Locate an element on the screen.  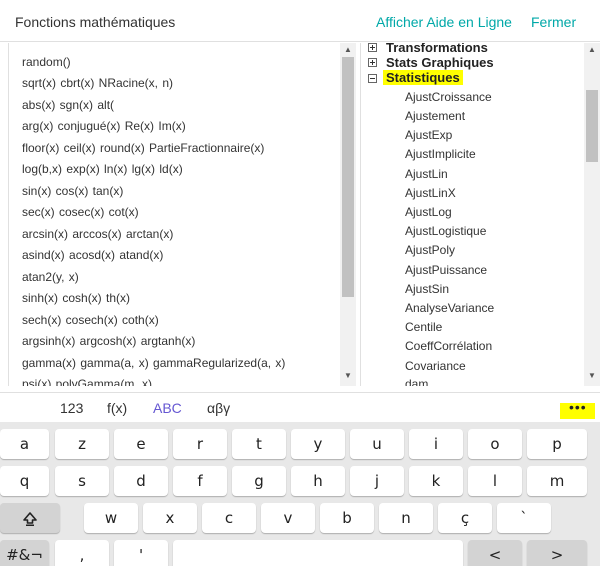
key-c-cedilla: ç is located at coordinates (465, 518).